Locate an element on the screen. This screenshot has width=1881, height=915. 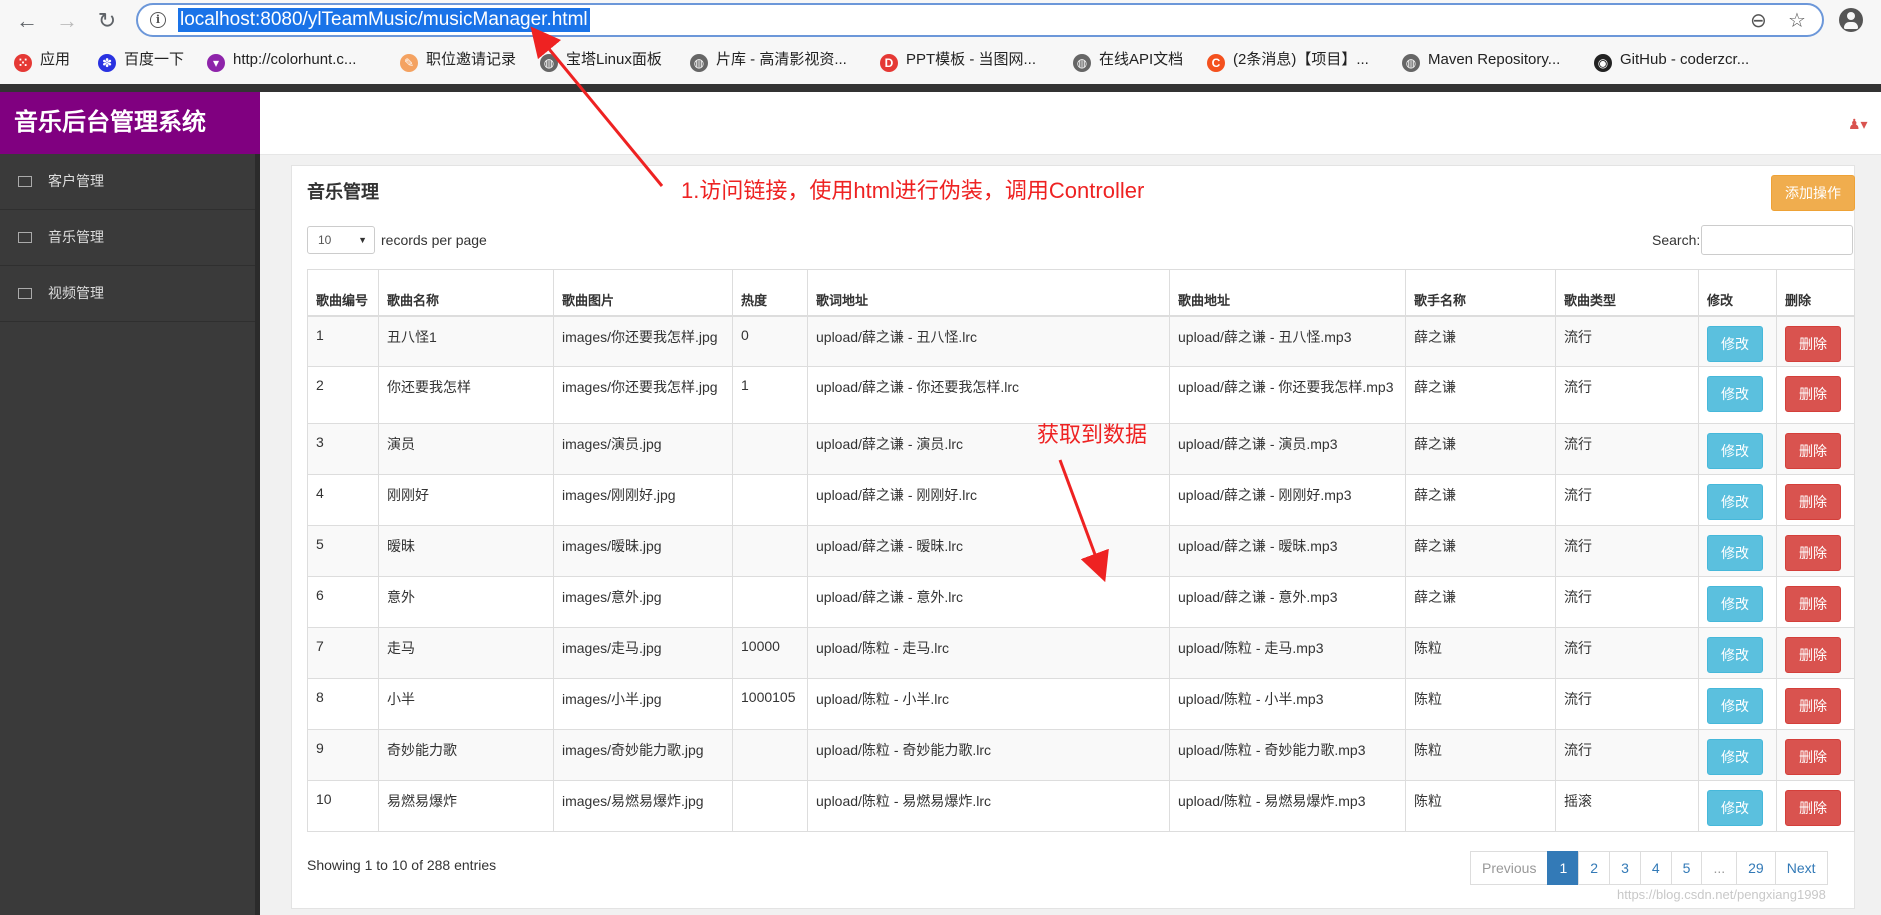
table-cell: 暧昧 is located at coordinates (466, 551).